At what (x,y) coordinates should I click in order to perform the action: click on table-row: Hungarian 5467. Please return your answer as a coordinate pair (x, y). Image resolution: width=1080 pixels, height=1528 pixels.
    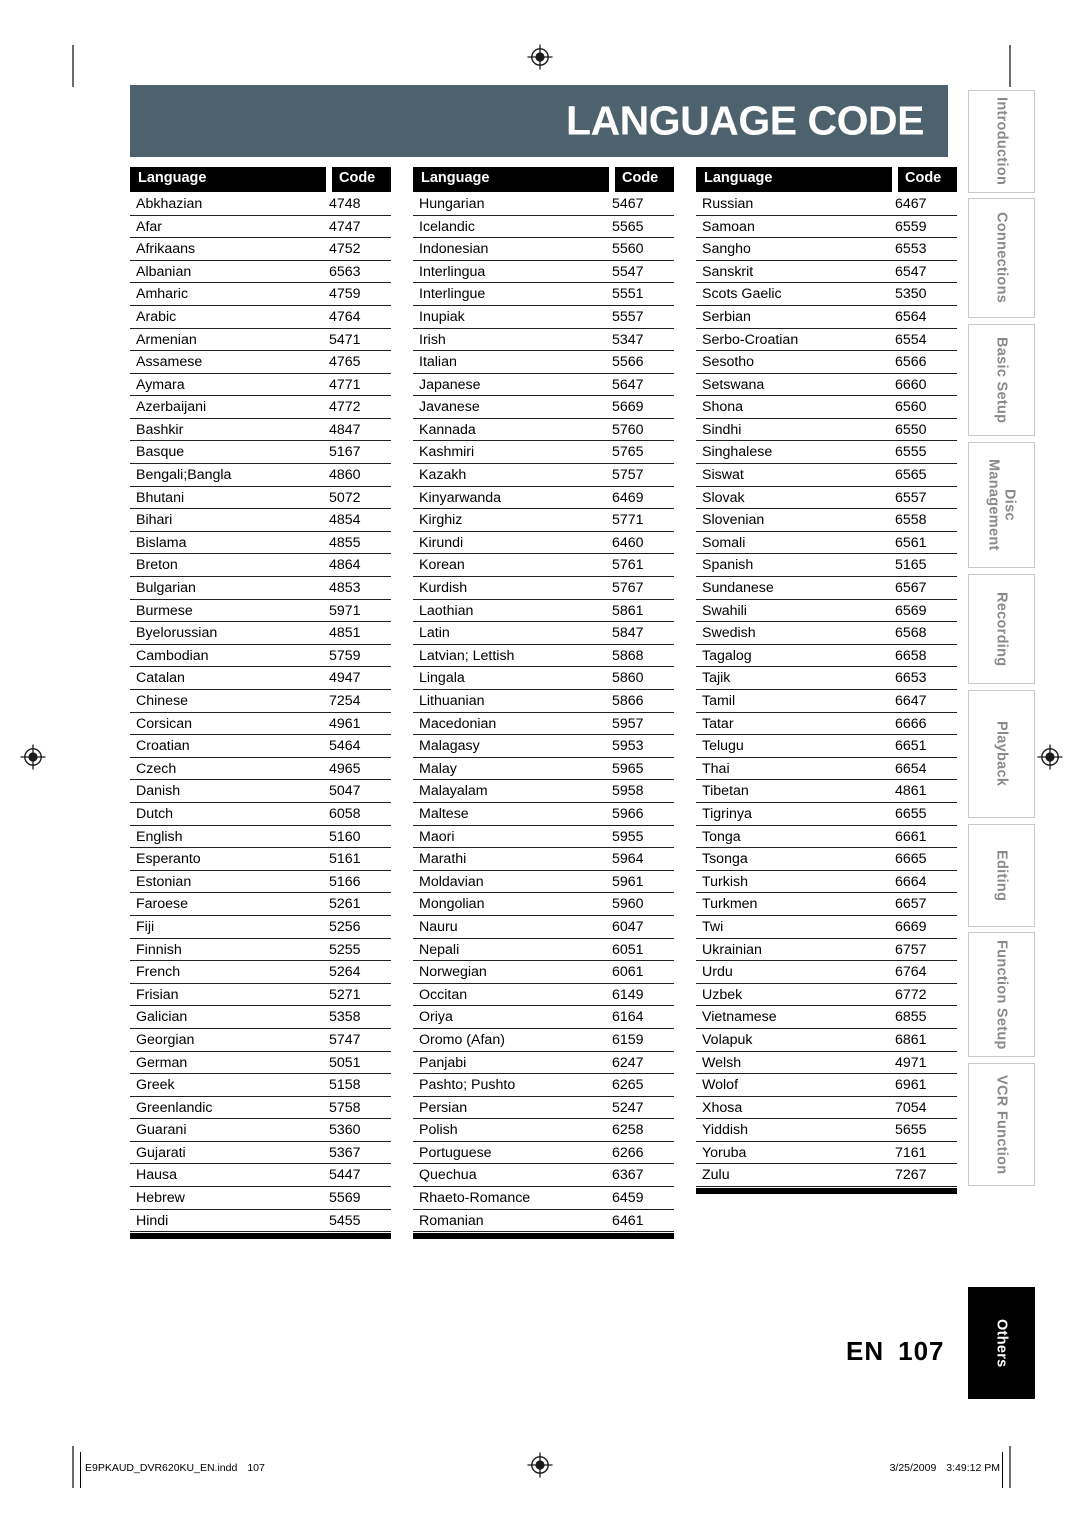
    Looking at the image, I should click on (543, 204).